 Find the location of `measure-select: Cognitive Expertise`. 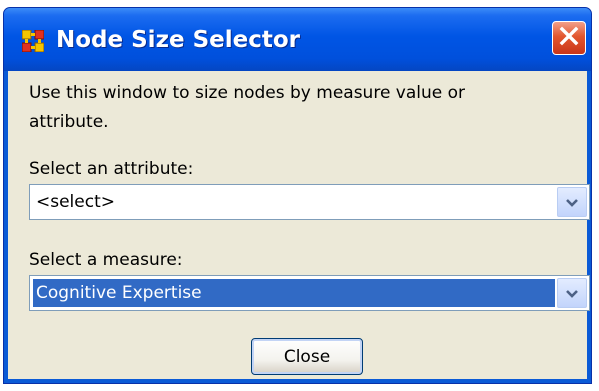

measure-select: Cognitive Expertise is located at coordinates (309, 293).